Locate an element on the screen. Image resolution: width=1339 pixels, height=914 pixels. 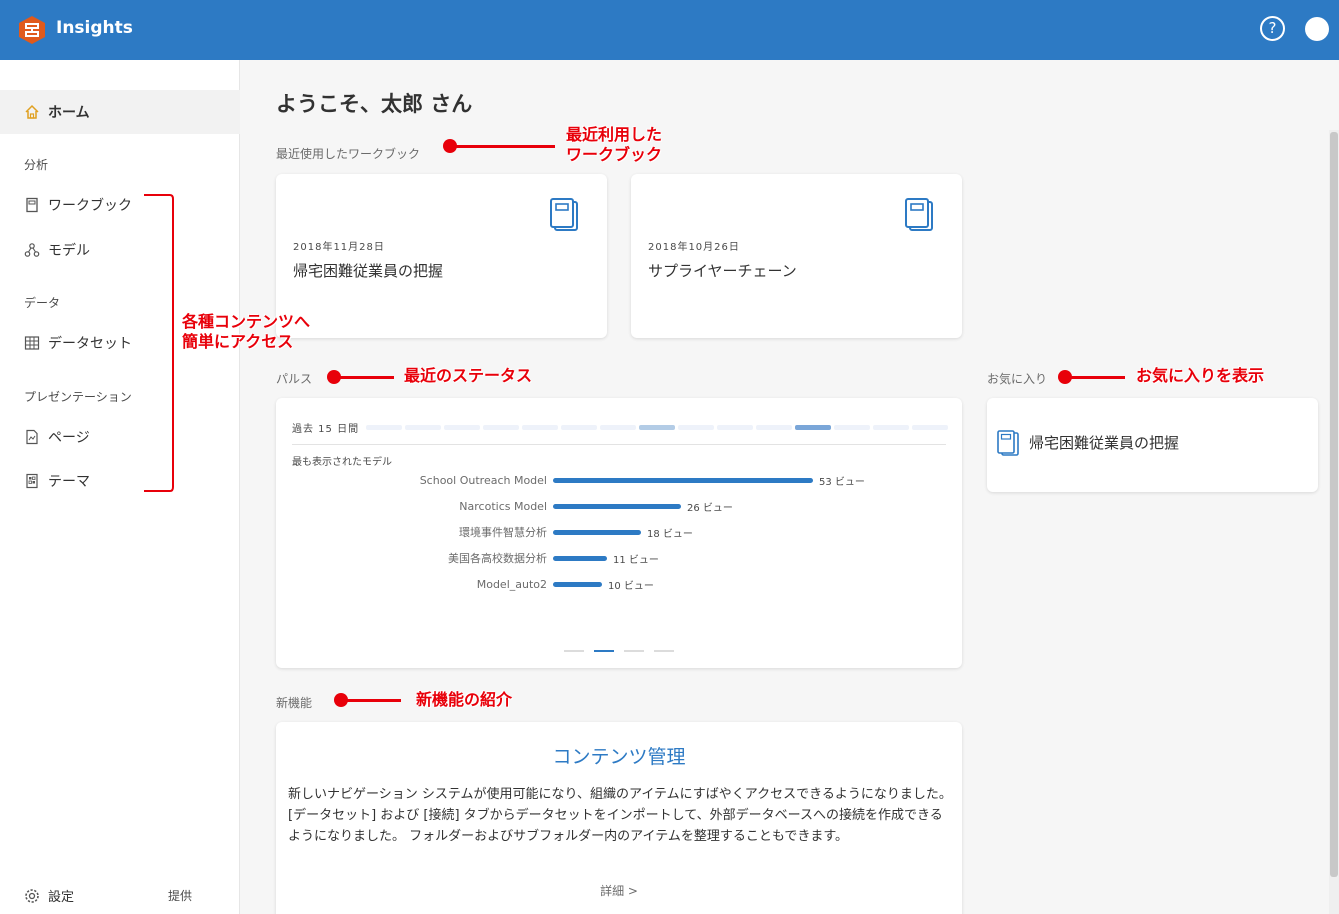
workbook-date: 2018年11月28日 is located at coordinates (339, 247).